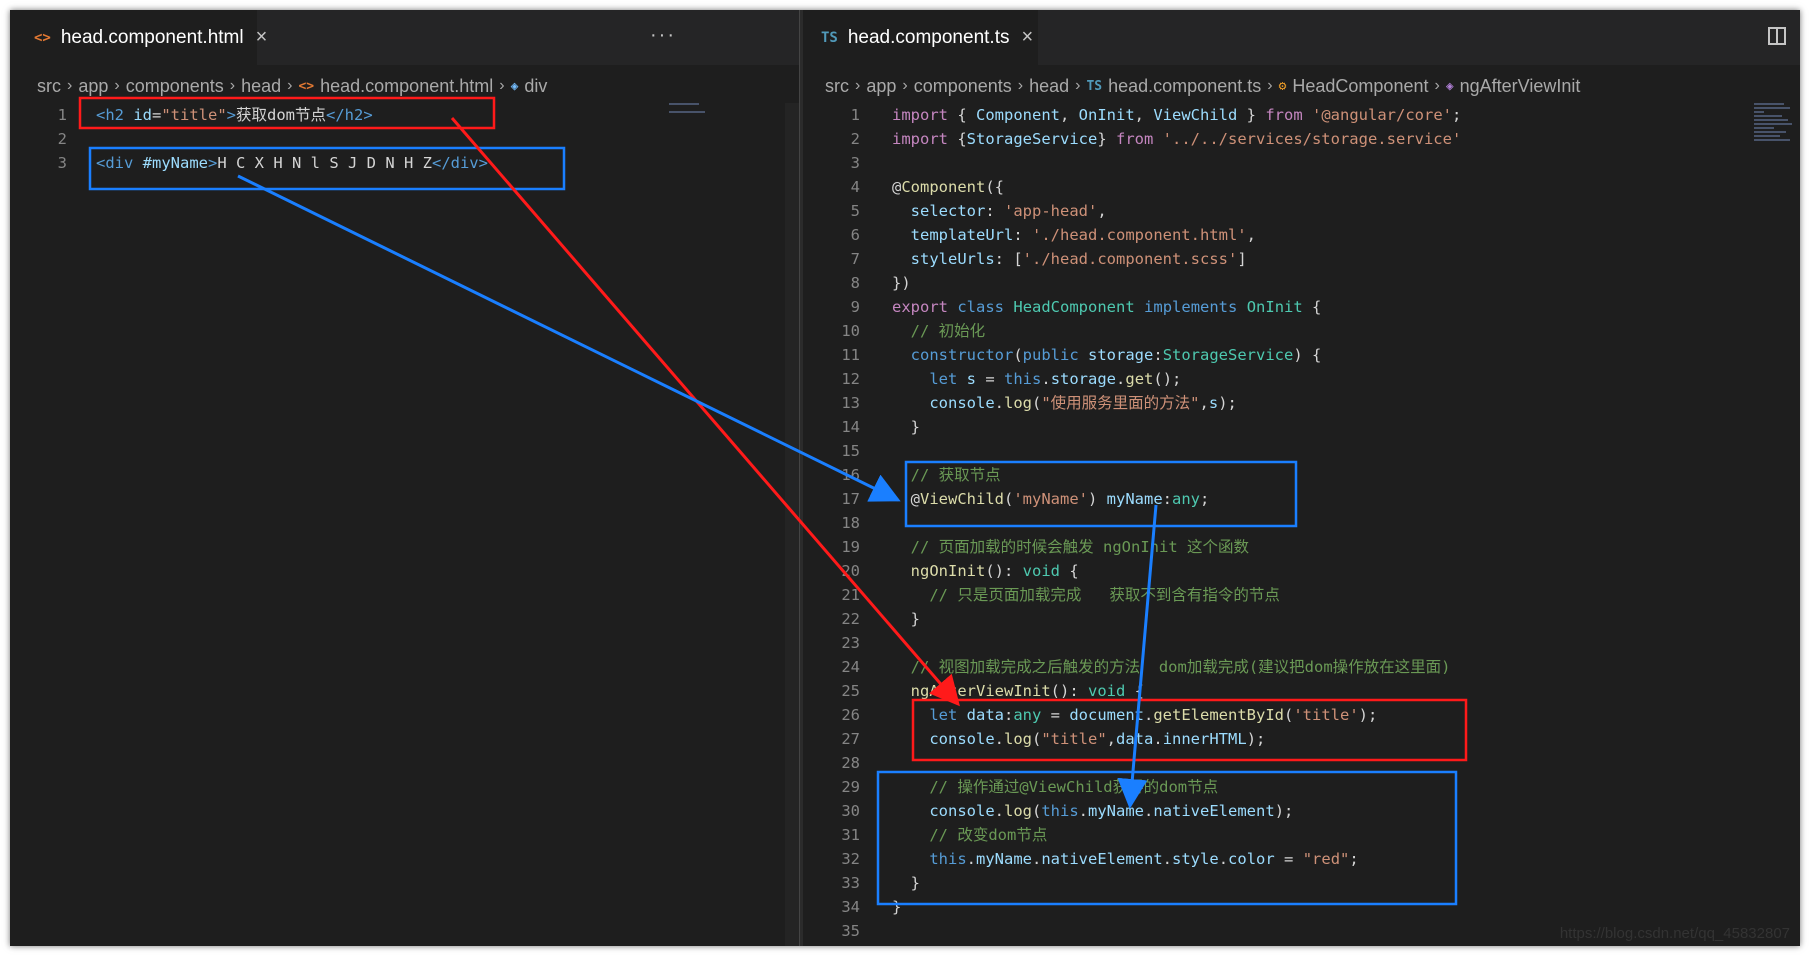 The height and width of the screenshot is (956, 1809). I want to click on code-line: 10 // 初始化, so click(1301, 331).